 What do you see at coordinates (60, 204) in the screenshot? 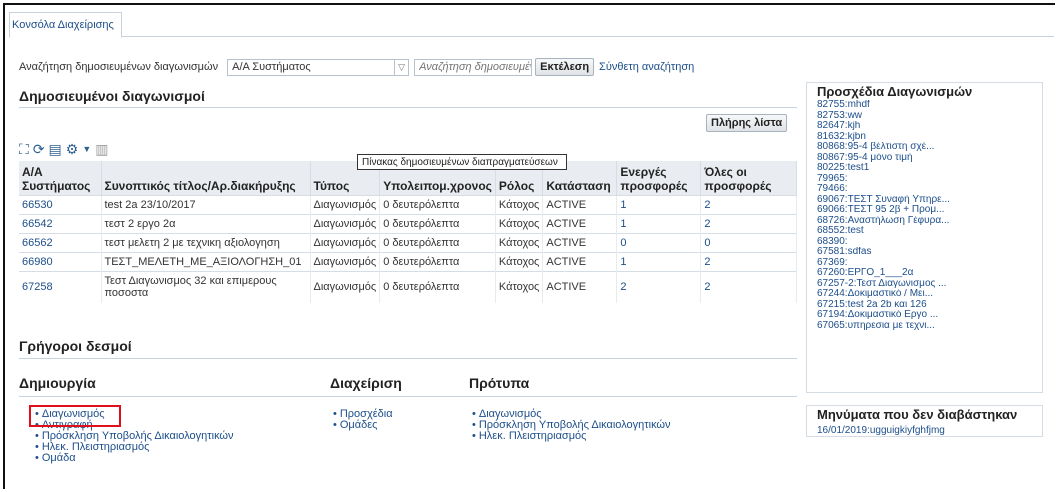
I see `tender-id-link: 66530` at bounding box center [60, 204].